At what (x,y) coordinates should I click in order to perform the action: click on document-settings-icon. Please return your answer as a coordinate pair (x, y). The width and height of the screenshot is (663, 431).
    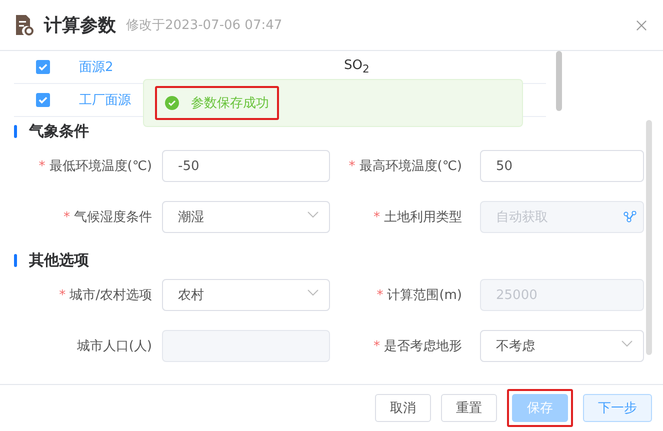
    Looking at the image, I should click on (24, 25).